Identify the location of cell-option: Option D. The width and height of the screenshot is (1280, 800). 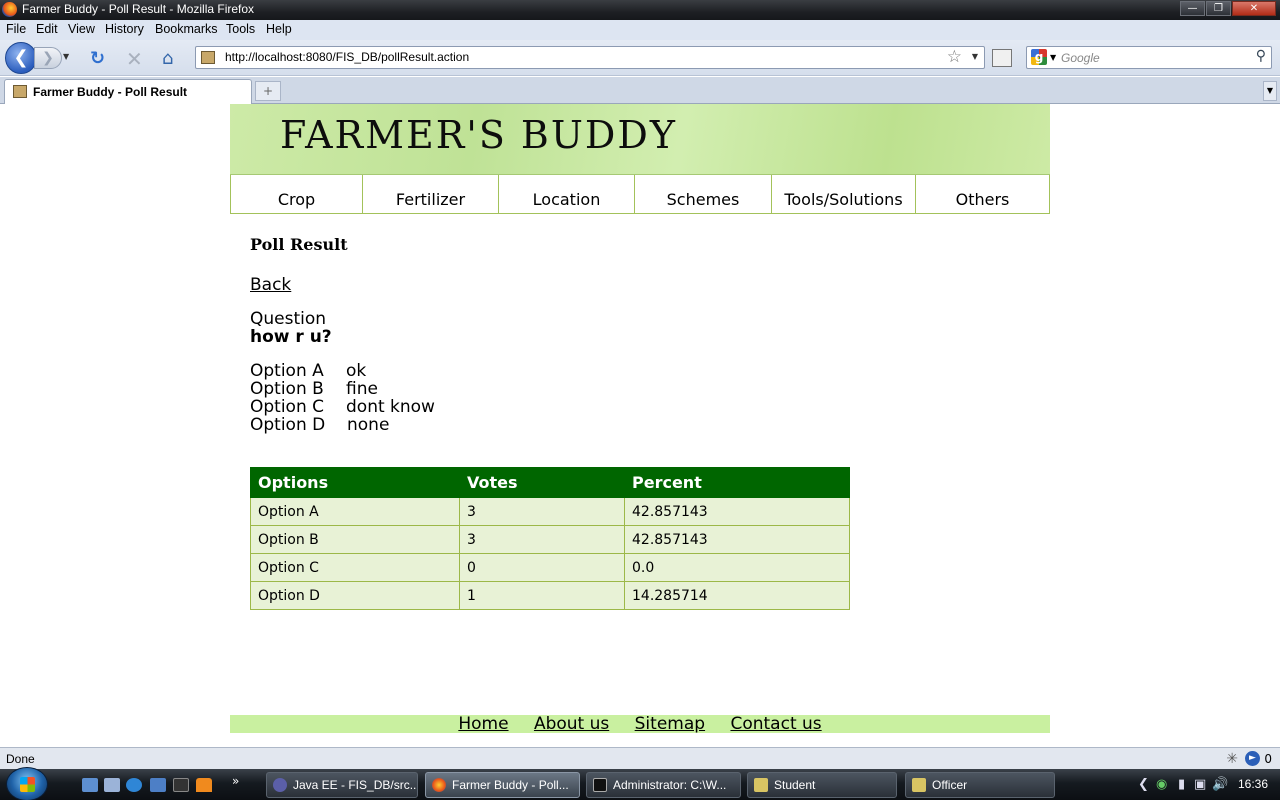
(355, 595).